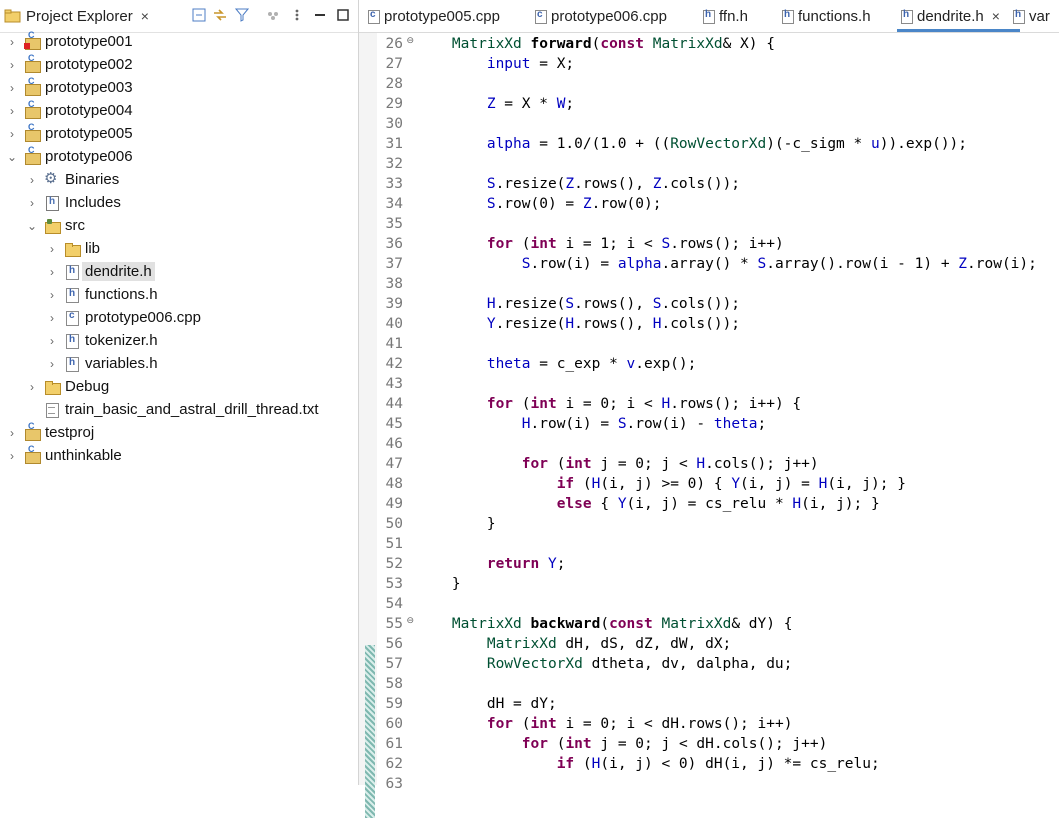  I want to click on code-line: input = X;, so click(495, 64).